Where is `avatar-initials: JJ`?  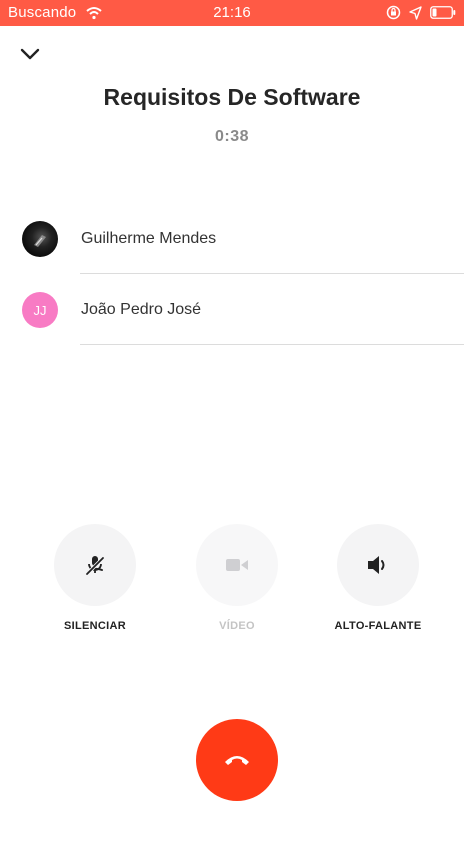 avatar-initials: JJ is located at coordinates (40, 310).